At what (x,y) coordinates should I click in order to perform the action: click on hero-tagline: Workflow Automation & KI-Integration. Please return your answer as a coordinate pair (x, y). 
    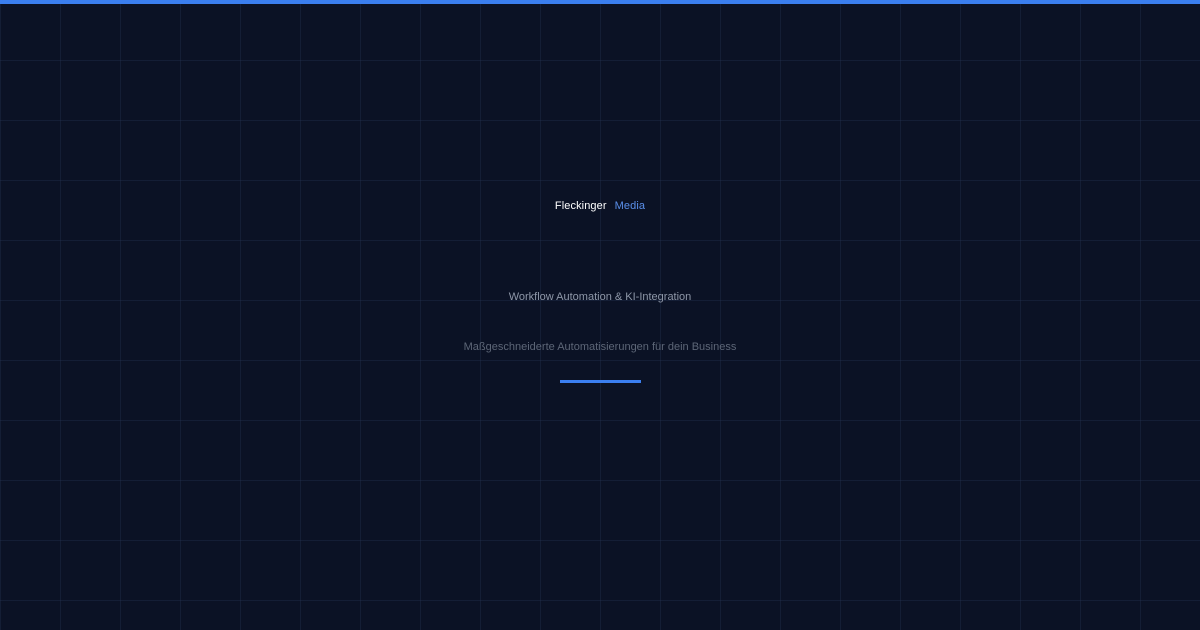
    Looking at the image, I should click on (600, 297).